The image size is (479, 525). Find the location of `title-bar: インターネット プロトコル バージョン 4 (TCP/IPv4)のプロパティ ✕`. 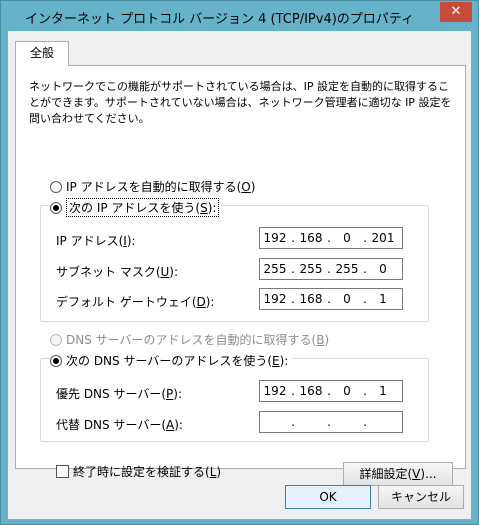

title-bar: インターネット プロトコル バージョン 4 (TCP/IPv4)のプロパティ ✕ is located at coordinates (239, 16).